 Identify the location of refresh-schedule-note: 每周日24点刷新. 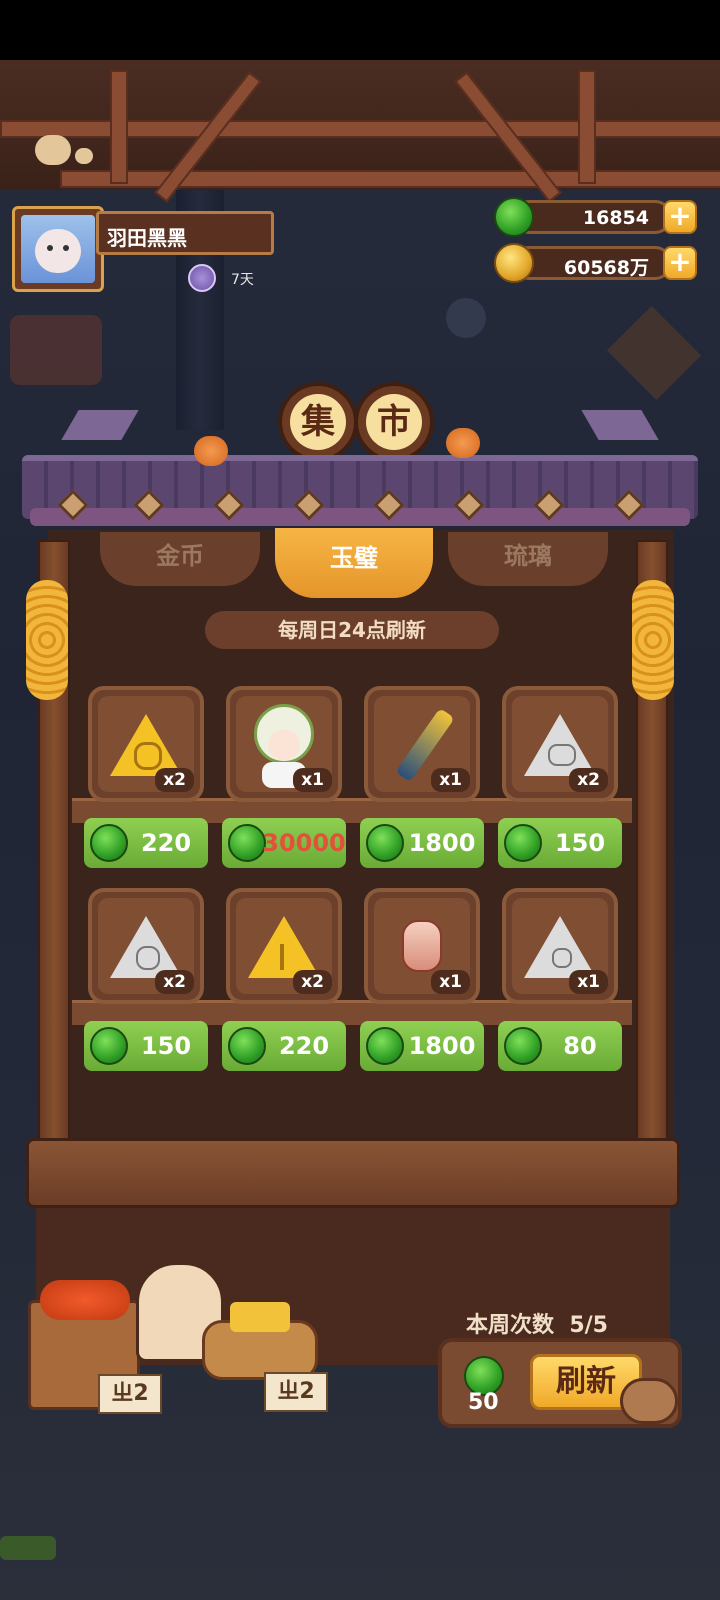
(352, 630).